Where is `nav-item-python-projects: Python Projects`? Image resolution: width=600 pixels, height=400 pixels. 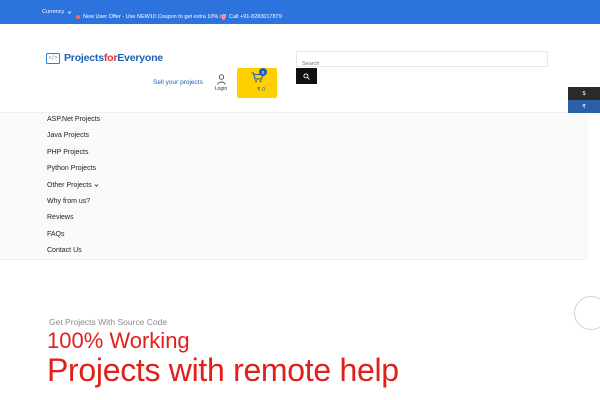
nav-item-python-projects: Python Projects is located at coordinates (71, 168).